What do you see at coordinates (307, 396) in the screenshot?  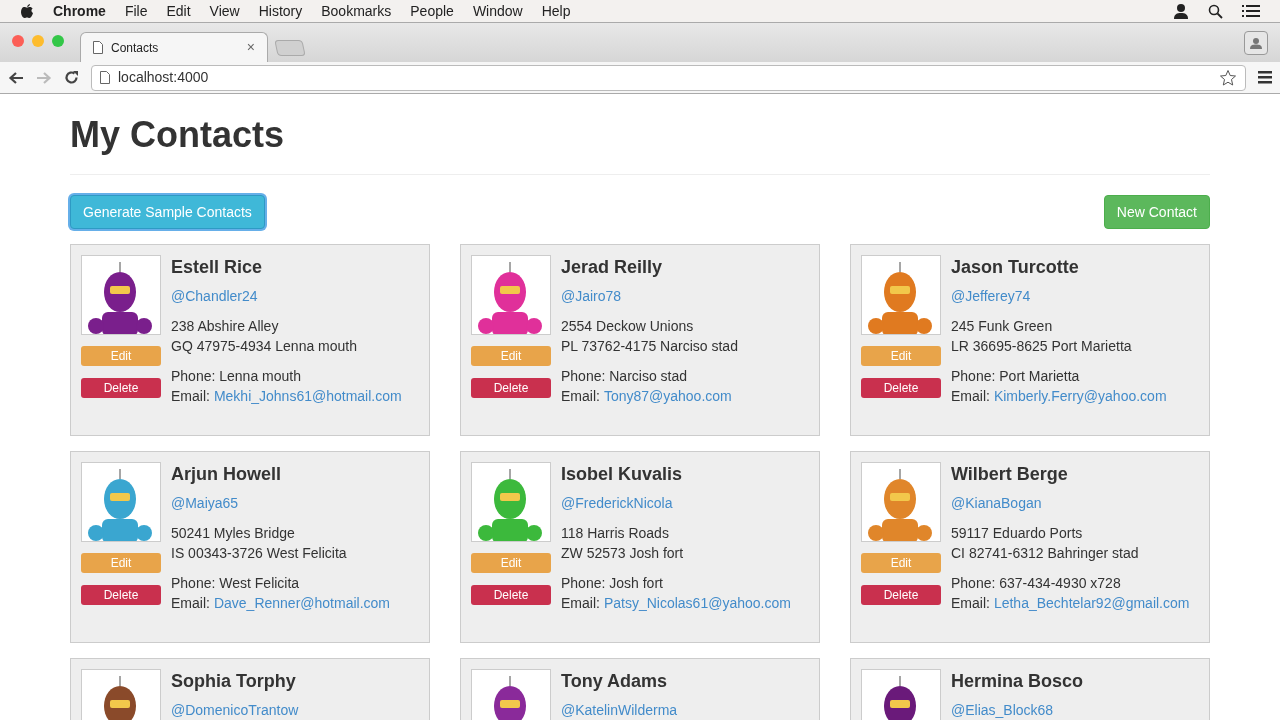 I see `email-link: Mekhi_Johns61@hotmail.com` at bounding box center [307, 396].